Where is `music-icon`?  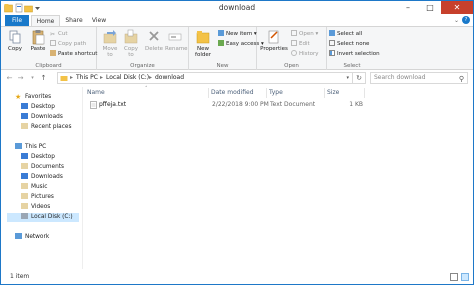
music-icon is located at coordinates (24, 186).